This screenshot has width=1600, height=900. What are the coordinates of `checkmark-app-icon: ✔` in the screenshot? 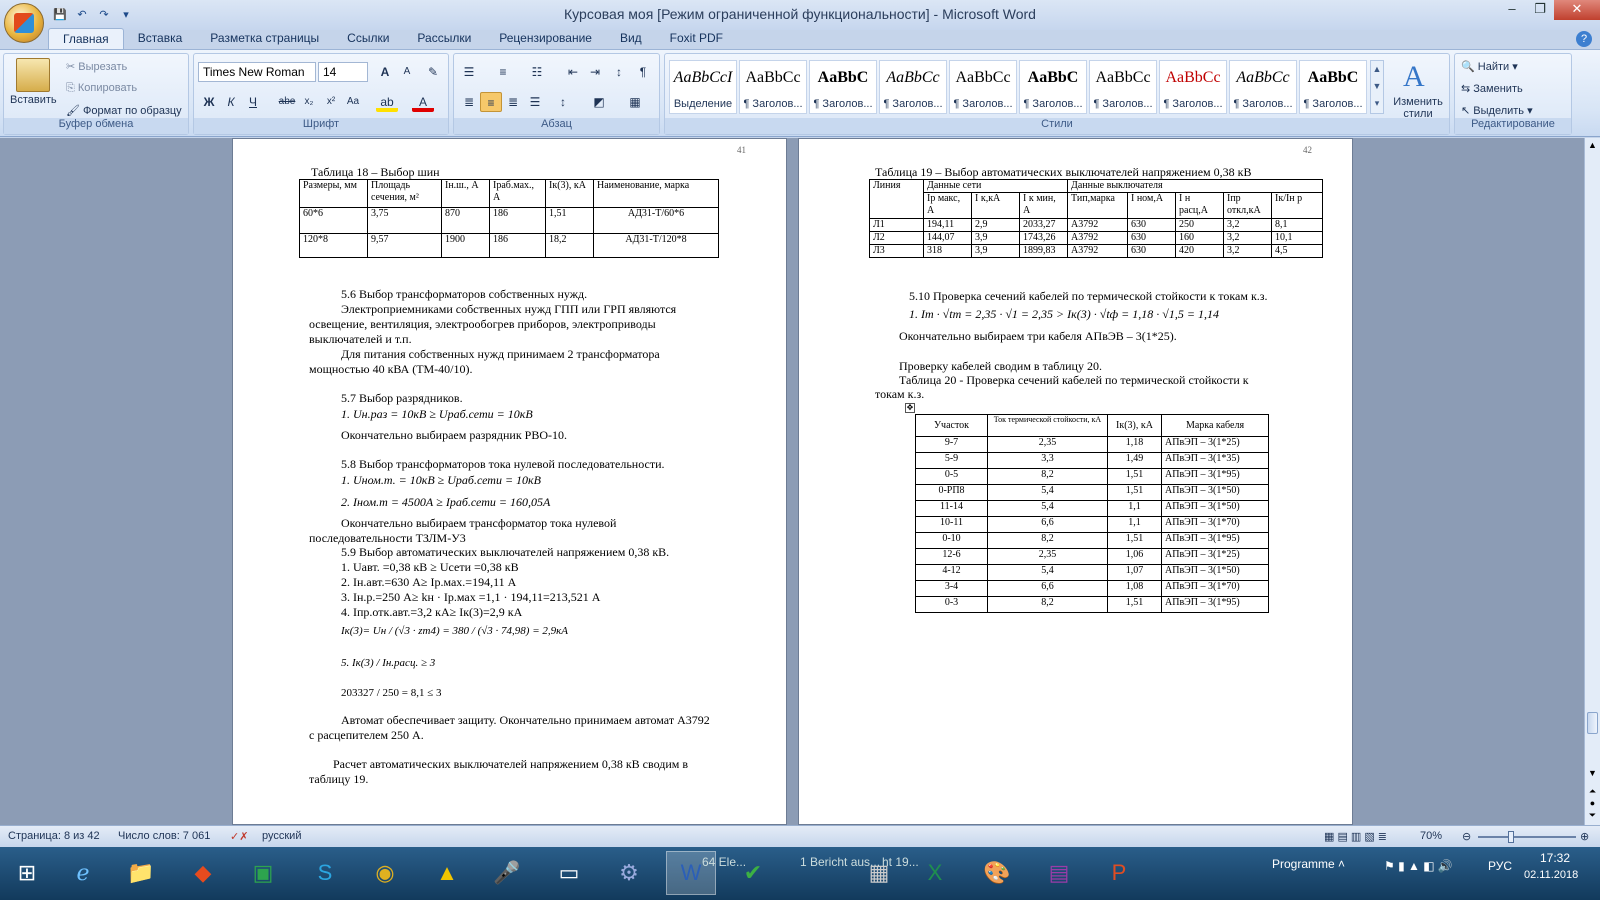 It's located at (753, 873).